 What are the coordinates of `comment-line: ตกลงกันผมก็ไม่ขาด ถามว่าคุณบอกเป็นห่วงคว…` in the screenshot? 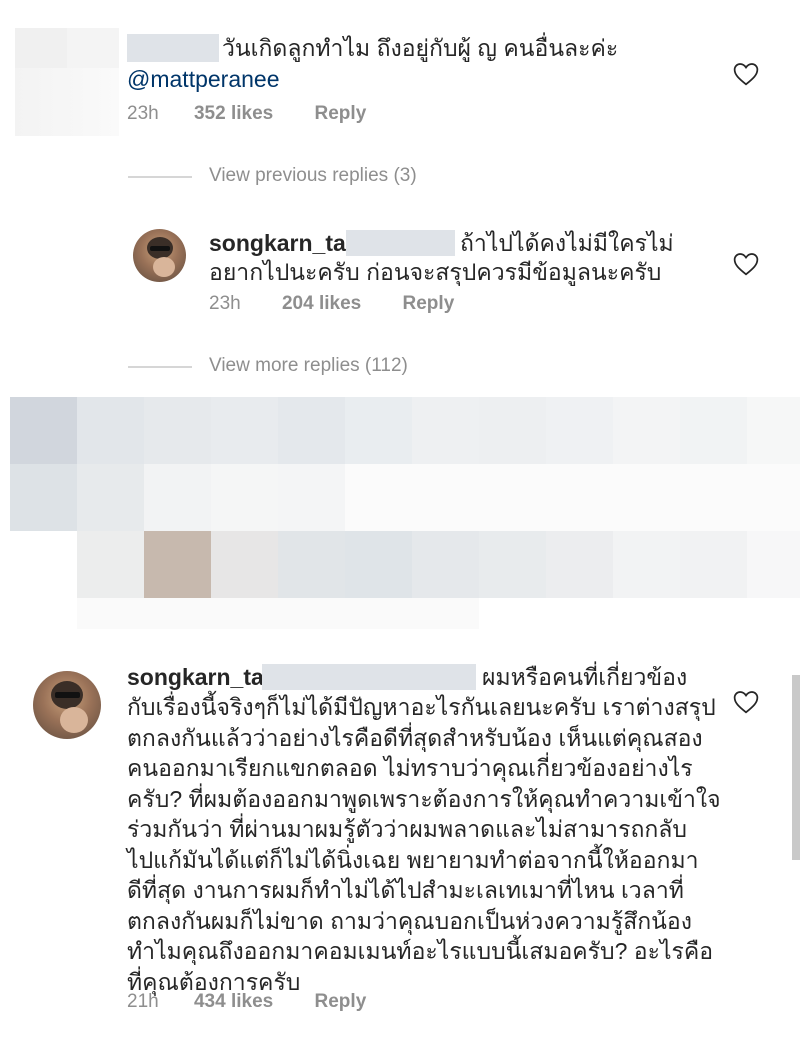 It's located at (409, 920).